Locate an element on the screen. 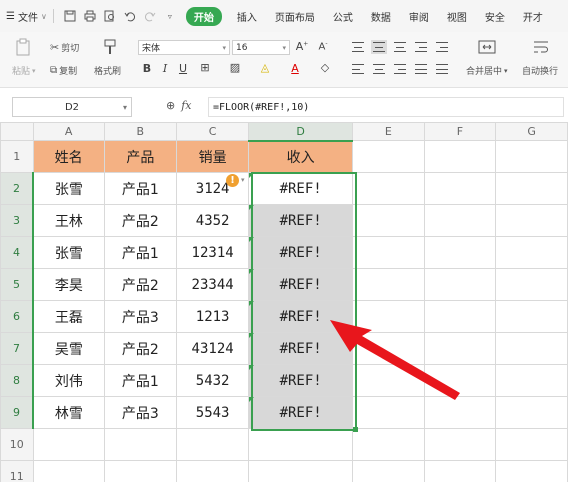 The image size is (568, 482). annotation-arrow-icon is located at coordinates (395, 360).